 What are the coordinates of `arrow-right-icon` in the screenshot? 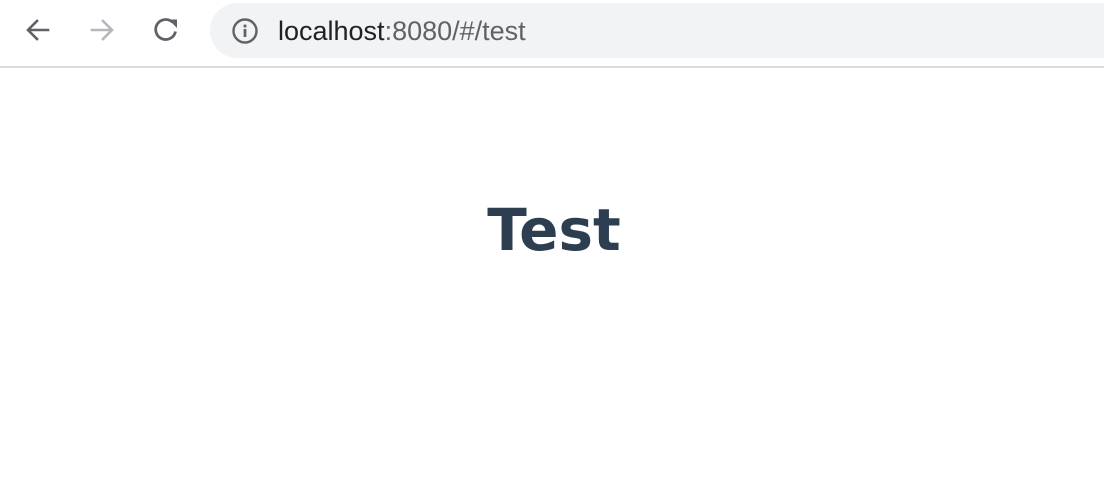 It's located at (102, 30).